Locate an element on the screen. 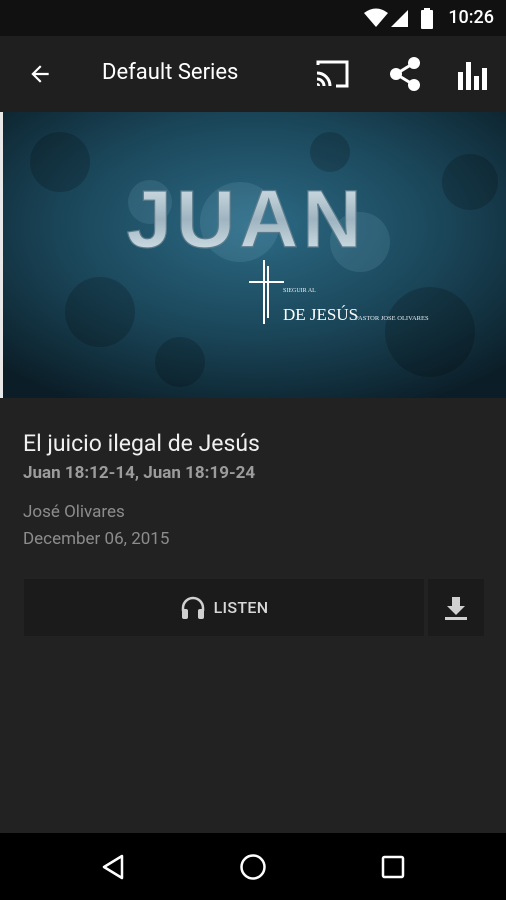 This screenshot has width=506, height=900. cast-icon is located at coordinates (332, 74).